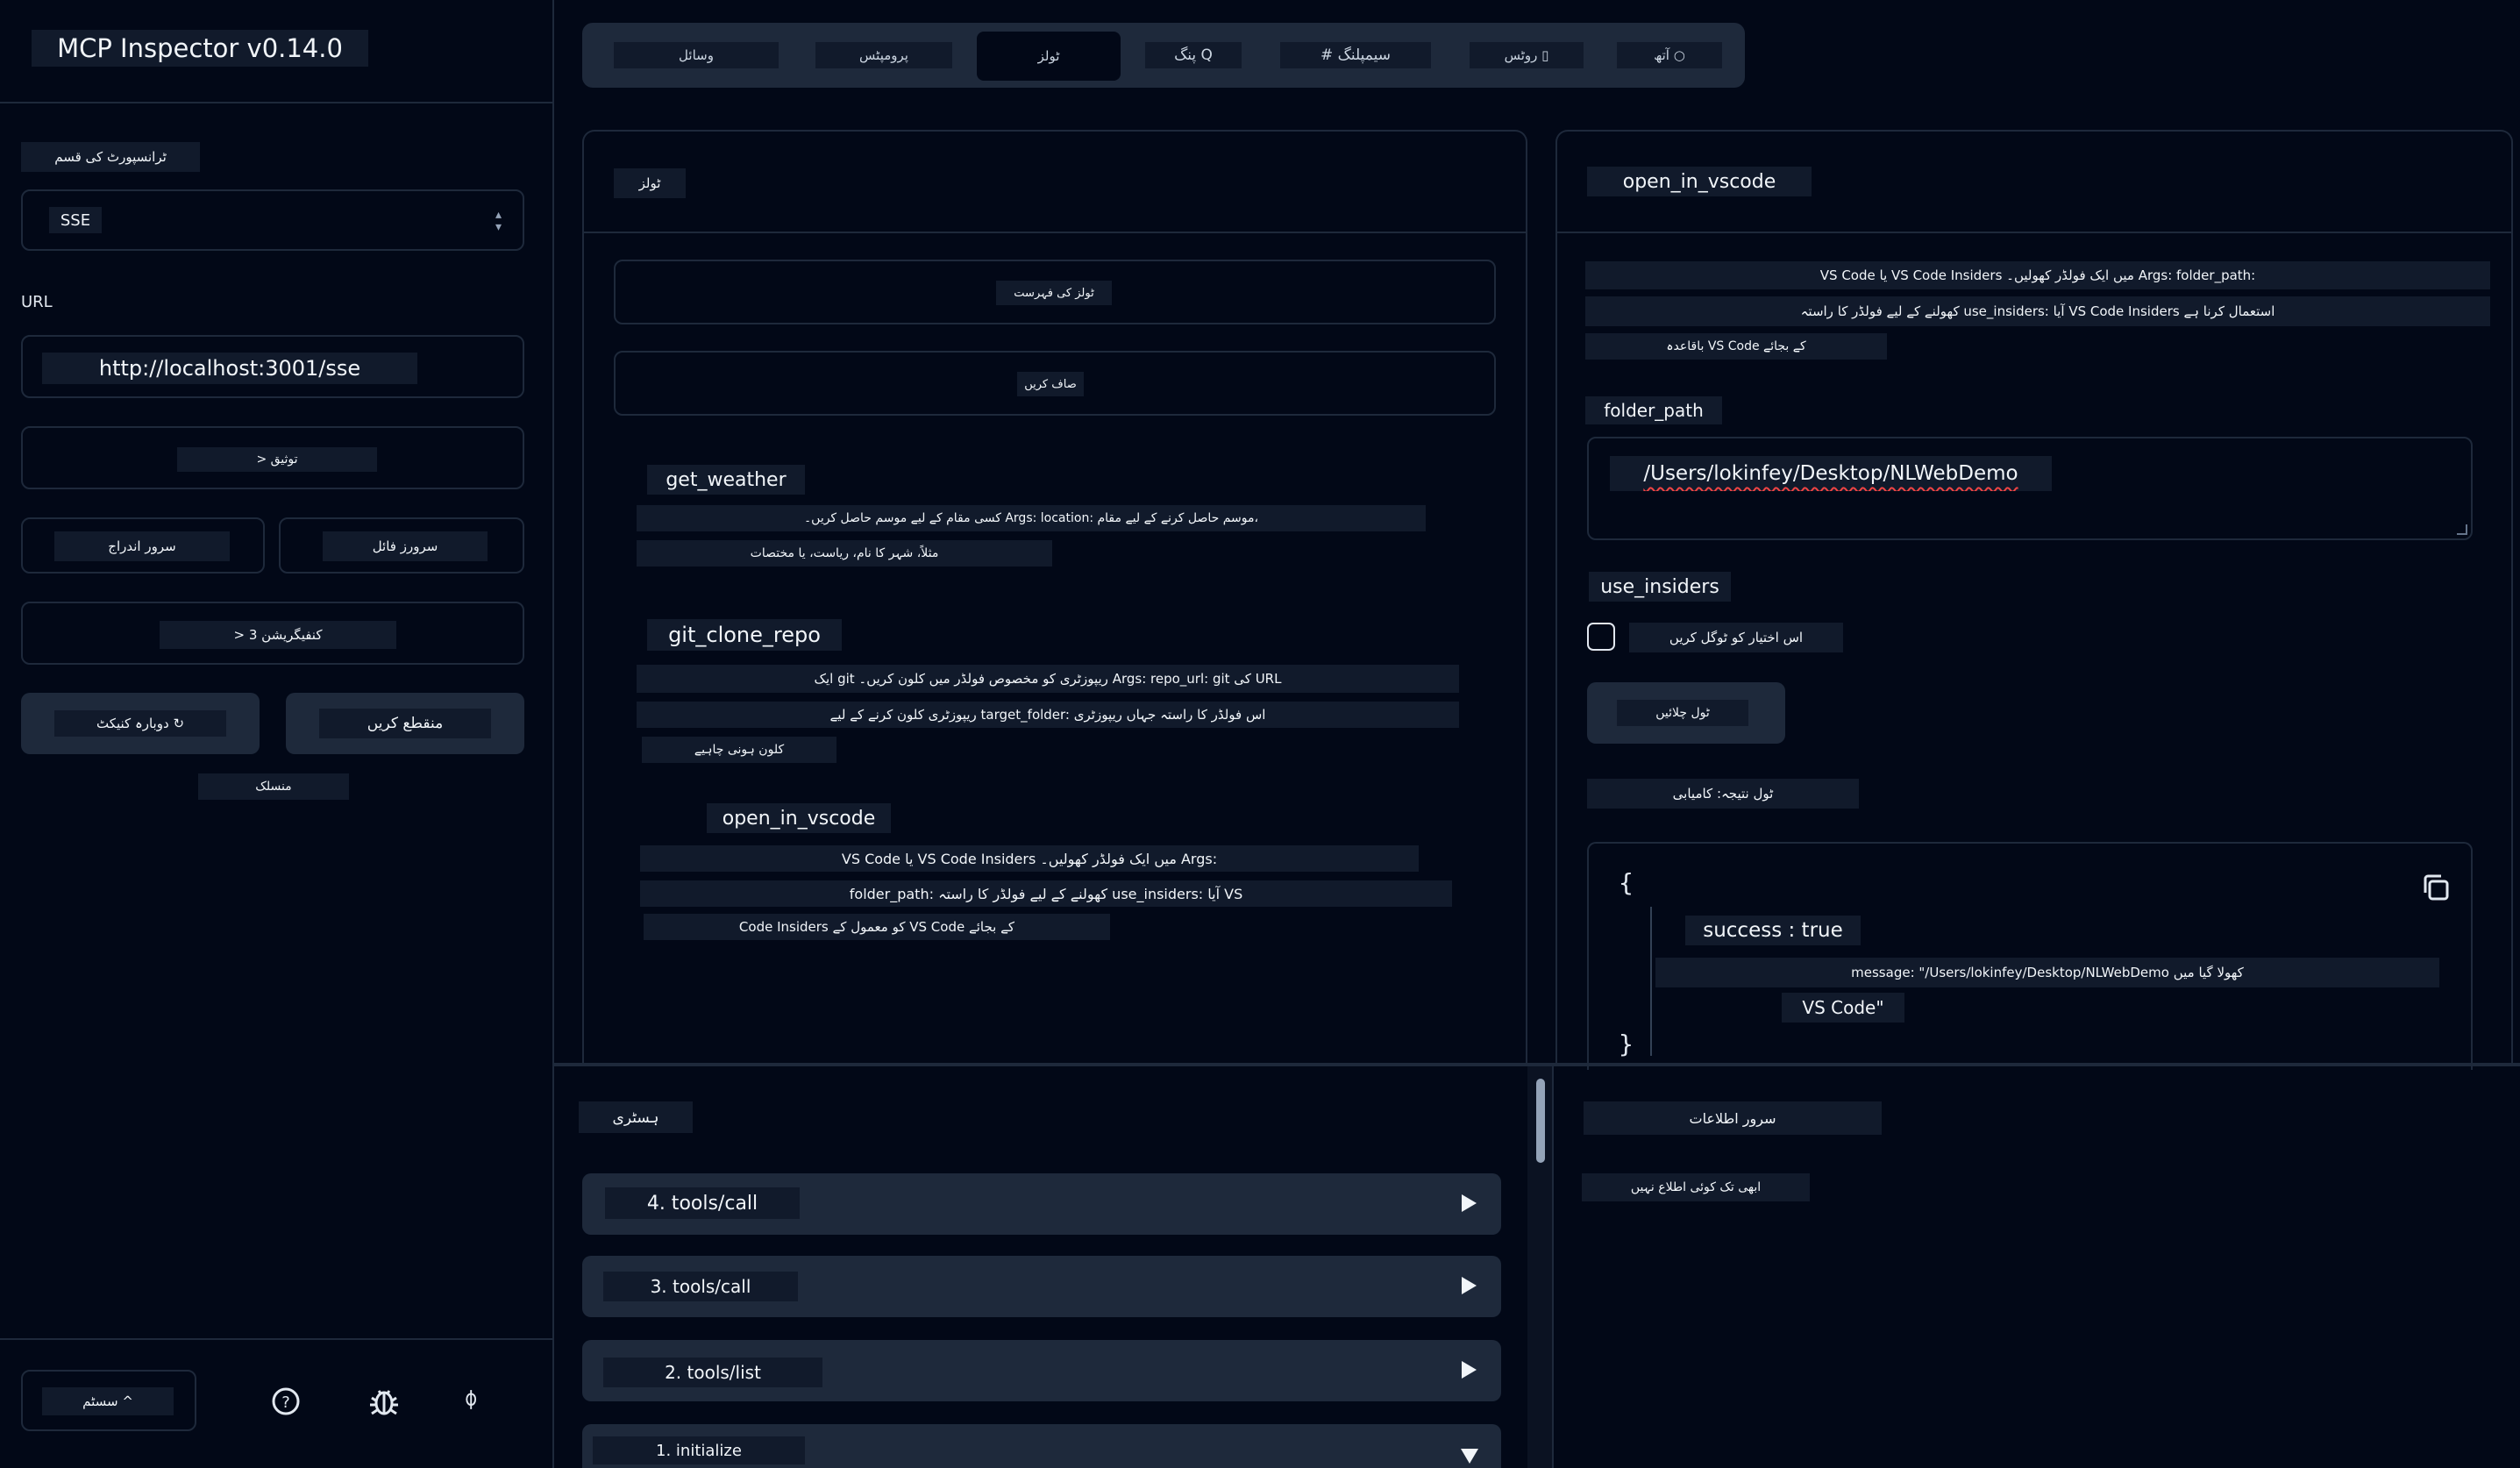 The image size is (2520, 1468). What do you see at coordinates (2035, 232) in the screenshot?
I see `detail-panel-divider` at bounding box center [2035, 232].